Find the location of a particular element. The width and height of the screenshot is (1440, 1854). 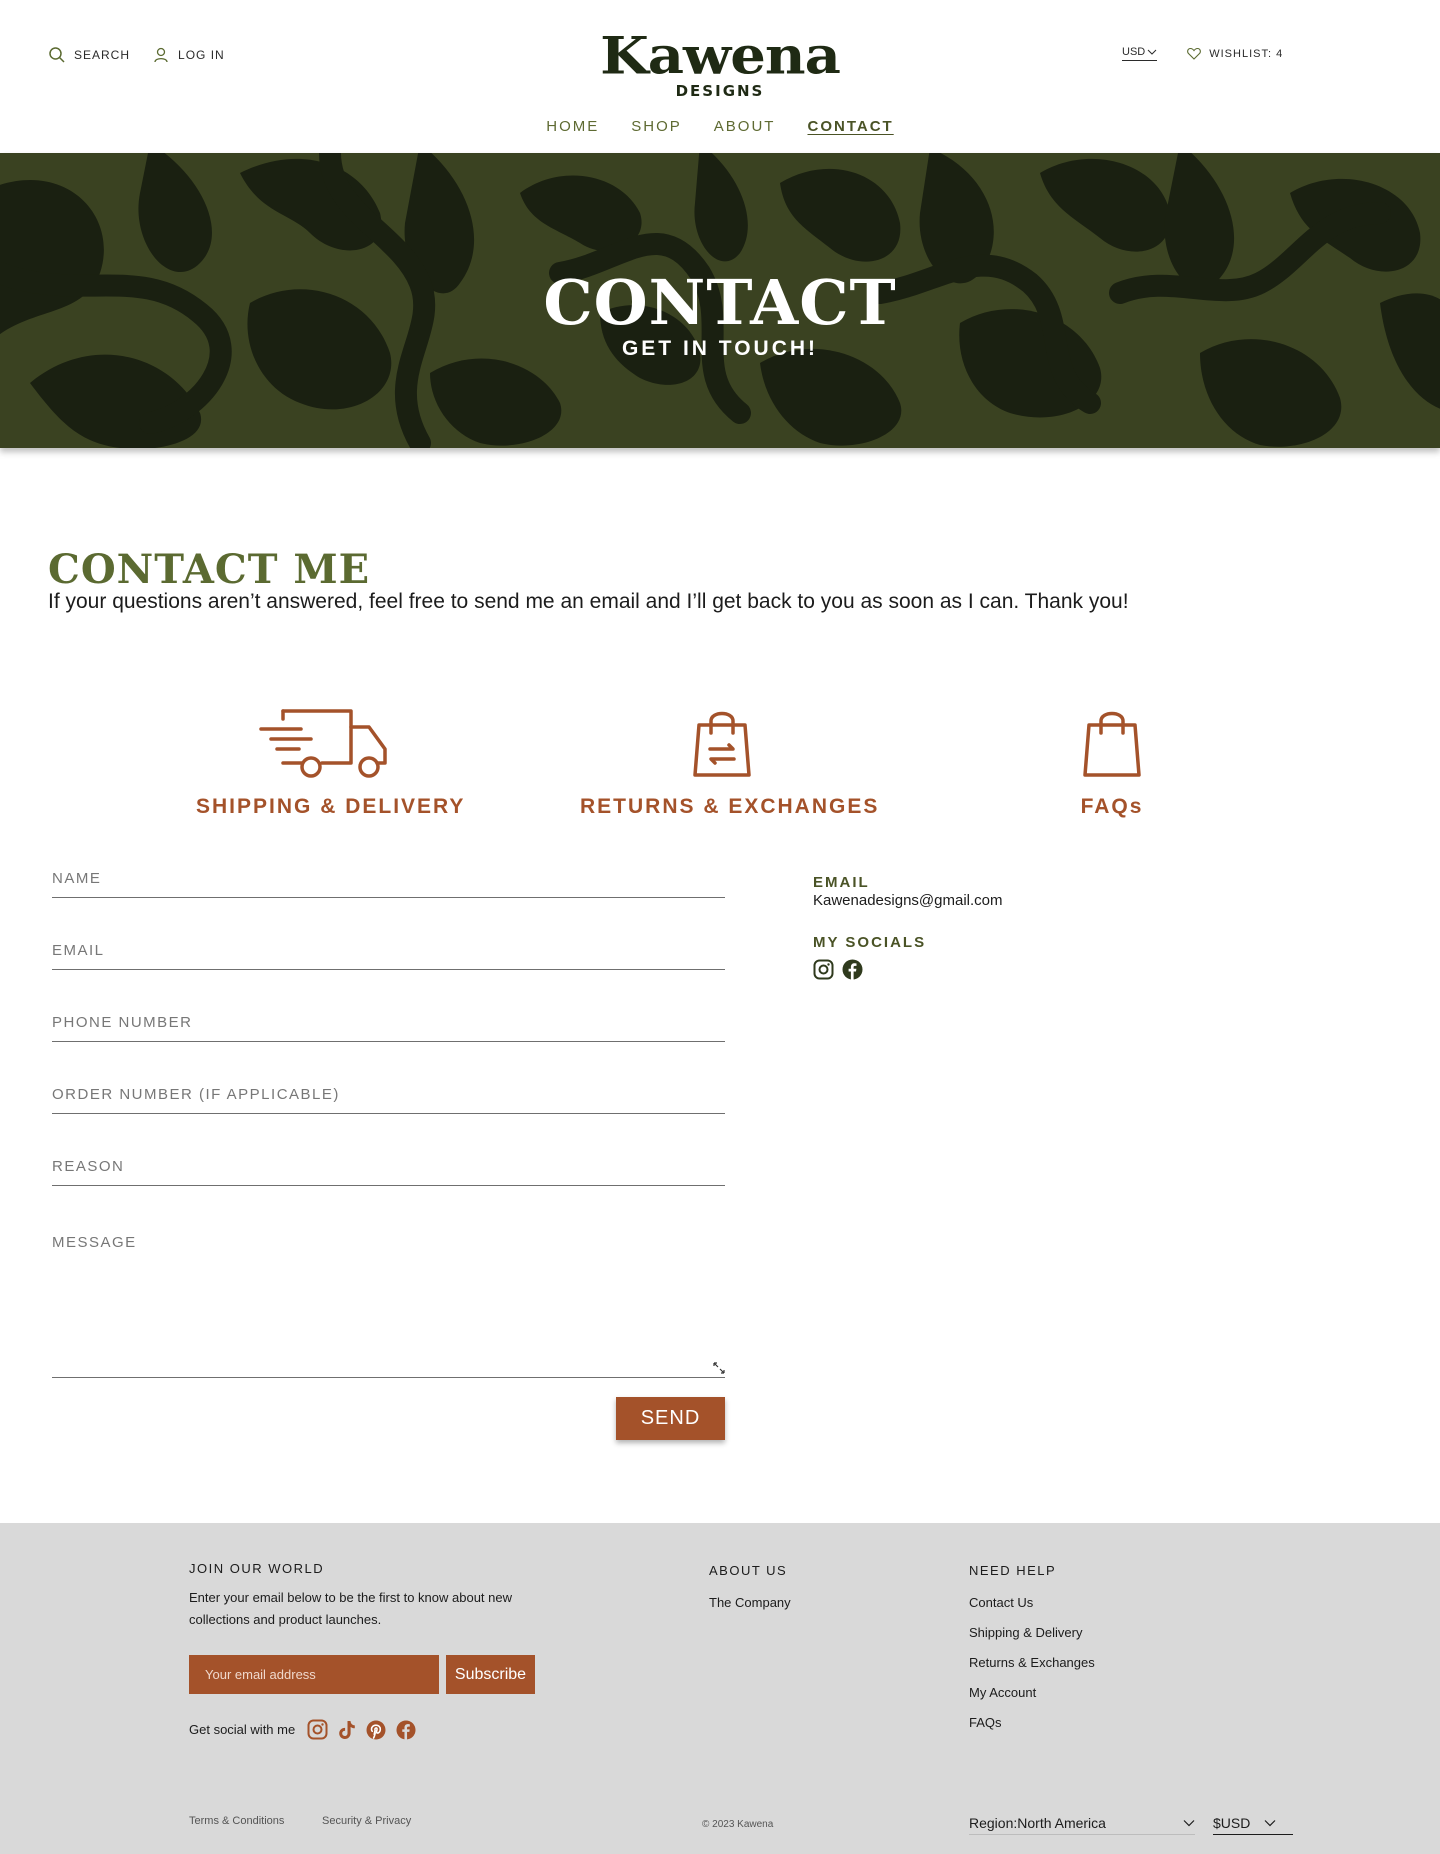

returns-exchanges-label: RETURNS & EXCHANGES is located at coordinates (730, 806).